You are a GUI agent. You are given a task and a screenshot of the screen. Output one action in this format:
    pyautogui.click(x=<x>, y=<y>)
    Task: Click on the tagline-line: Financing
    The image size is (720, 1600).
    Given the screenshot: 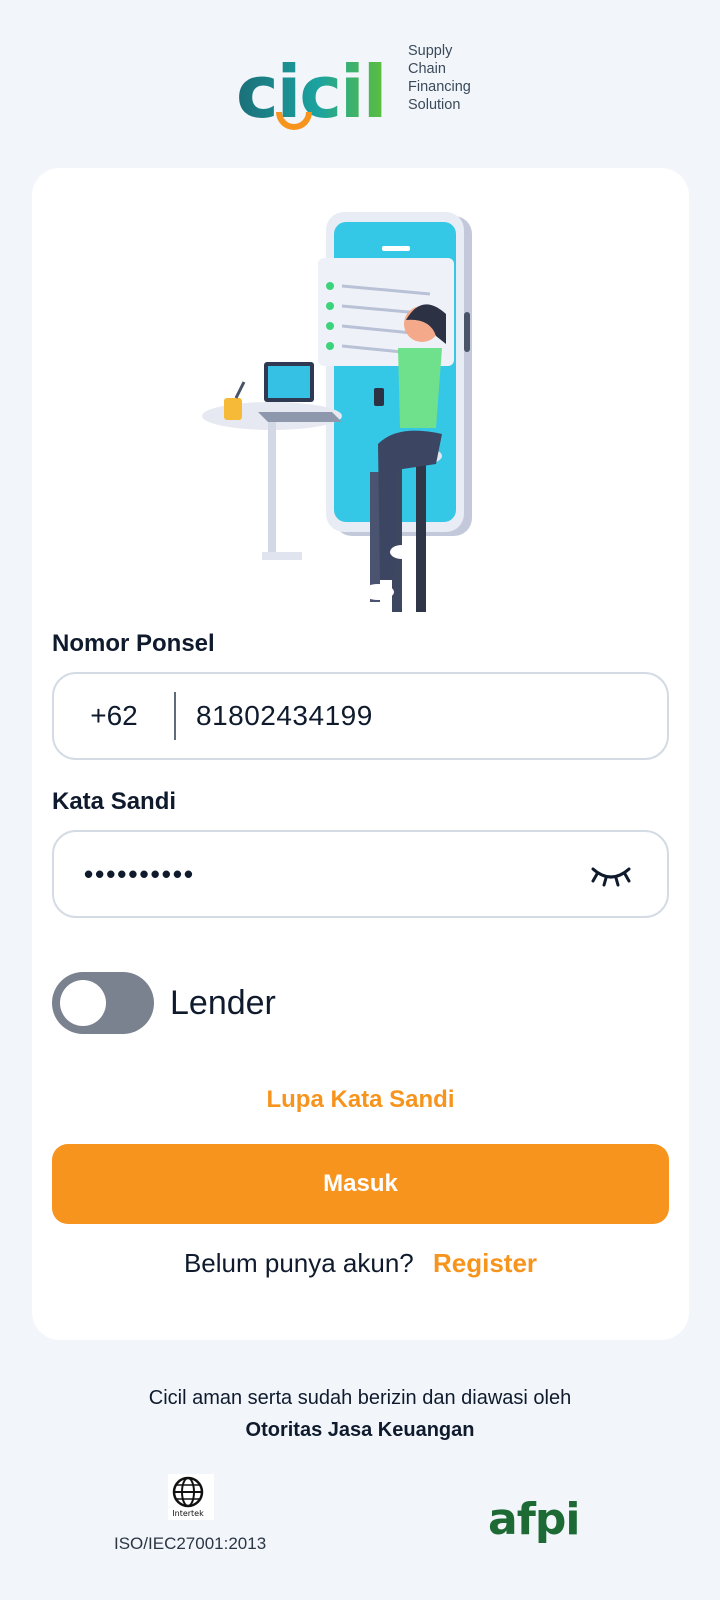 What is the action you would take?
    pyautogui.click(x=439, y=87)
    